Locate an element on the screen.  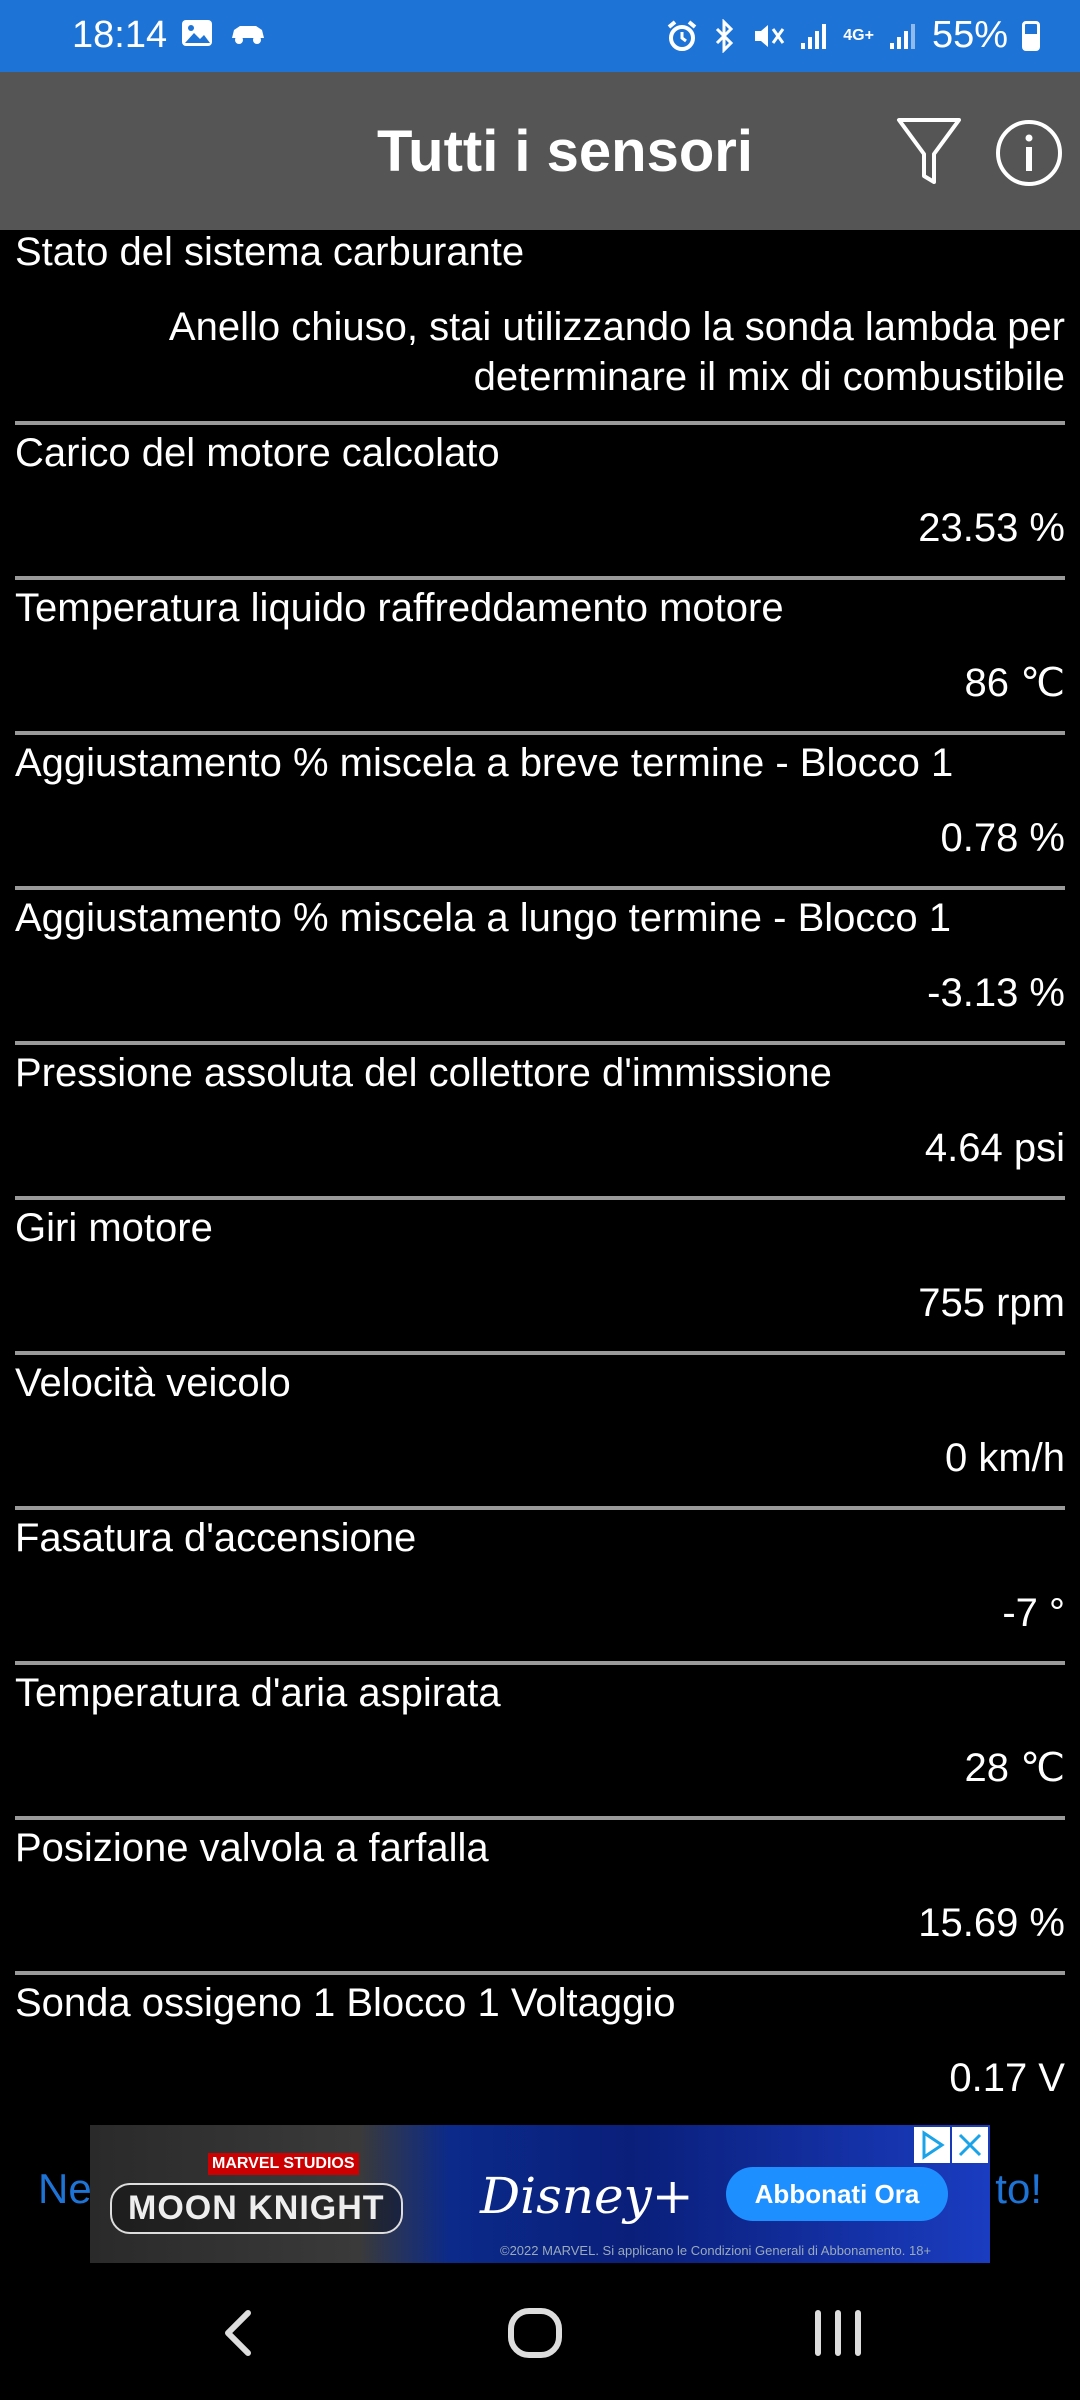
home-button is located at coordinates (535, 2333).